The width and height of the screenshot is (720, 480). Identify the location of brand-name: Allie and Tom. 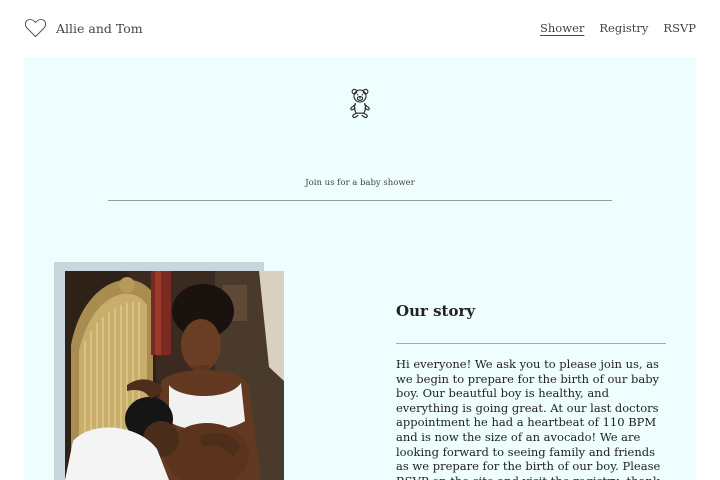
(99, 28).